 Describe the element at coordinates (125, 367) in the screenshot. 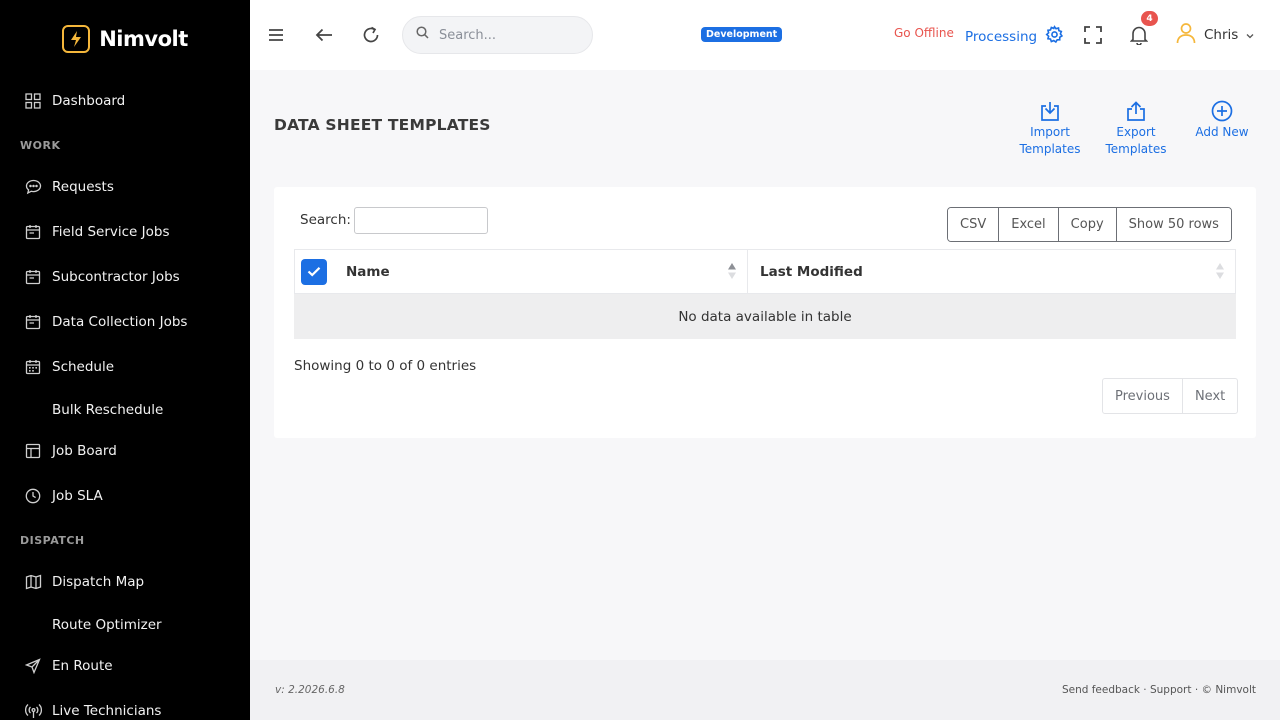

I see `sidebar-item-schedule: Schedule` at that location.